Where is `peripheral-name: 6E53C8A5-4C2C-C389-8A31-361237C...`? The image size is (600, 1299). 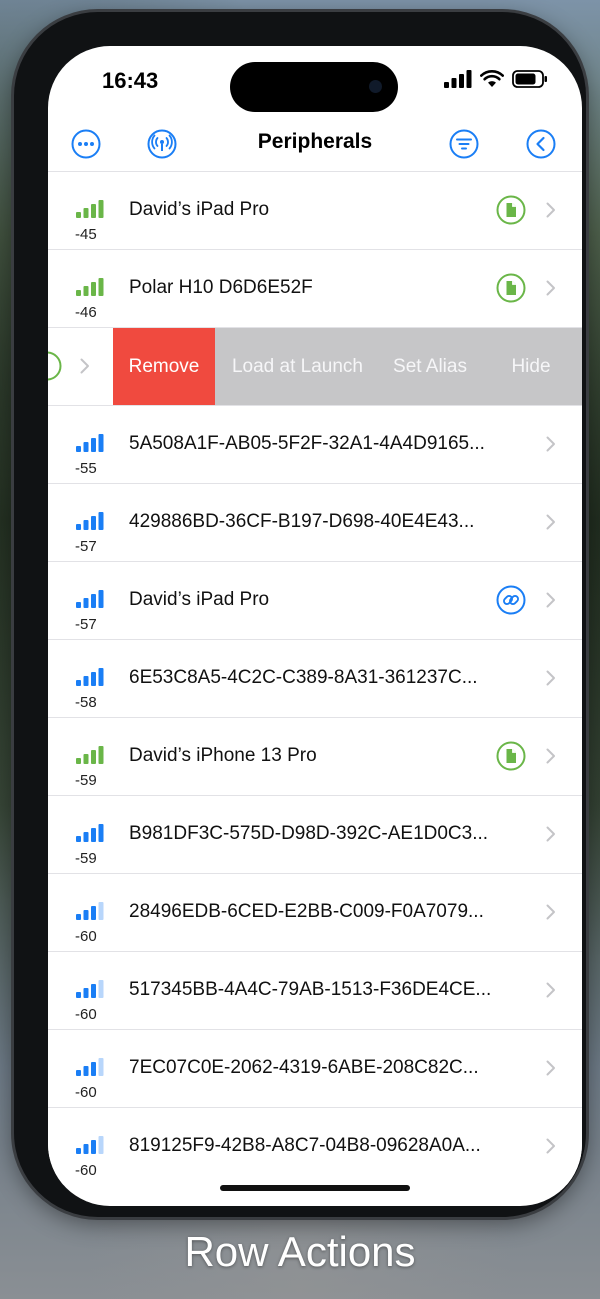 peripheral-name: 6E53C8A5-4C2C-C389-8A31-361237C... is located at coordinates (303, 677).